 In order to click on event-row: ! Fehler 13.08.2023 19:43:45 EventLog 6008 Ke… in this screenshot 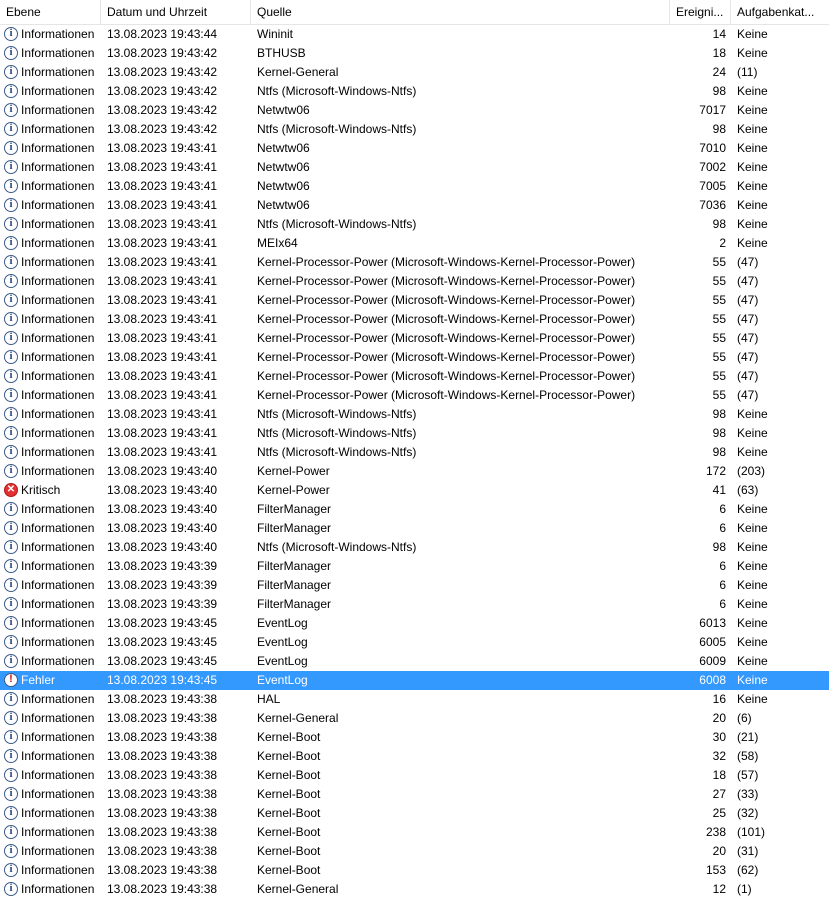, I will do `click(414, 680)`.